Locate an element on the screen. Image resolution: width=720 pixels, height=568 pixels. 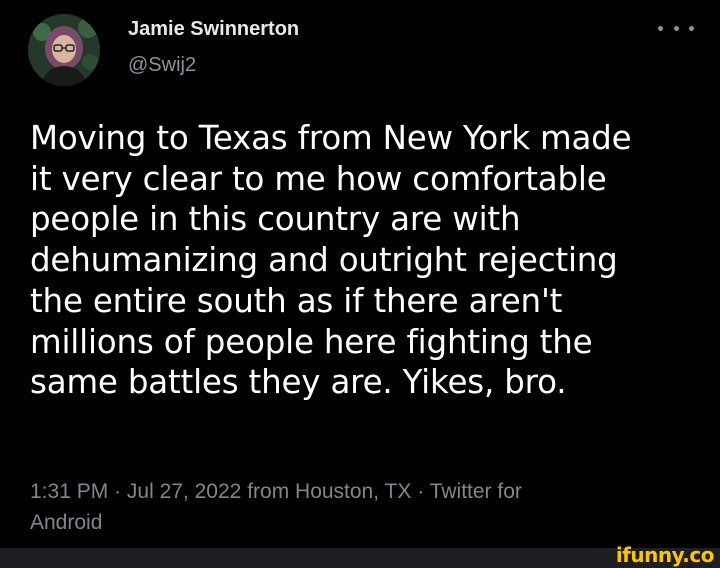
tweet-line: millions of people here fighting the is located at coordinates (311, 341).